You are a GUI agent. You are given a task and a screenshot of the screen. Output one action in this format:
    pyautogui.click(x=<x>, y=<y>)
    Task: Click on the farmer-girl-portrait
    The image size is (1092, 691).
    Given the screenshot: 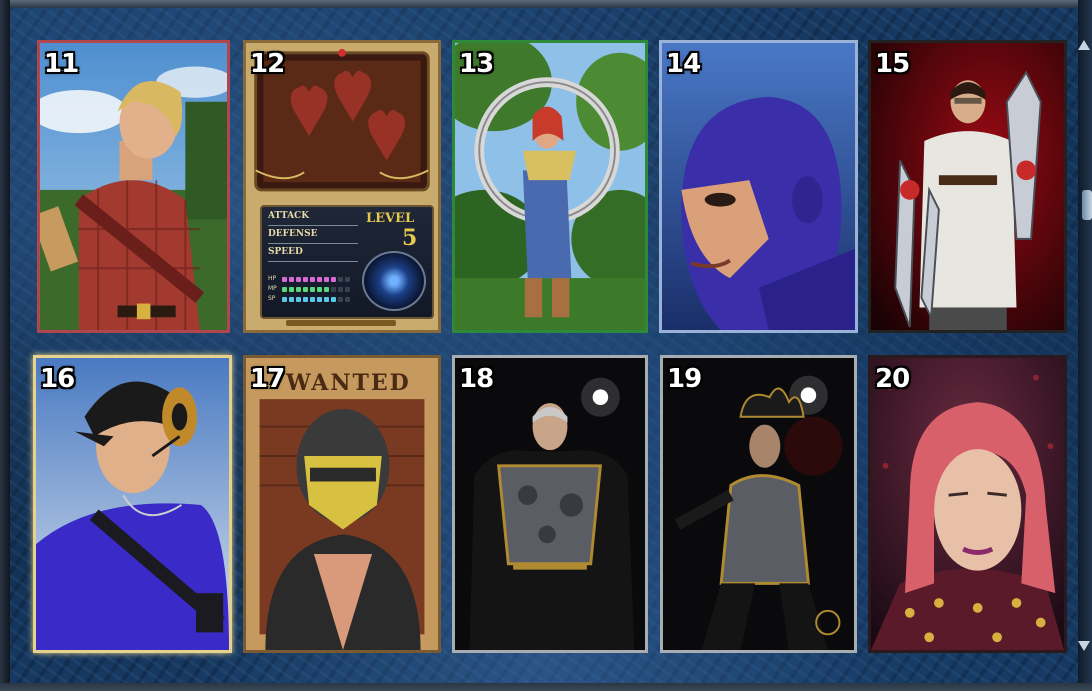 What is the action you would take?
    pyautogui.click(x=550, y=186)
    